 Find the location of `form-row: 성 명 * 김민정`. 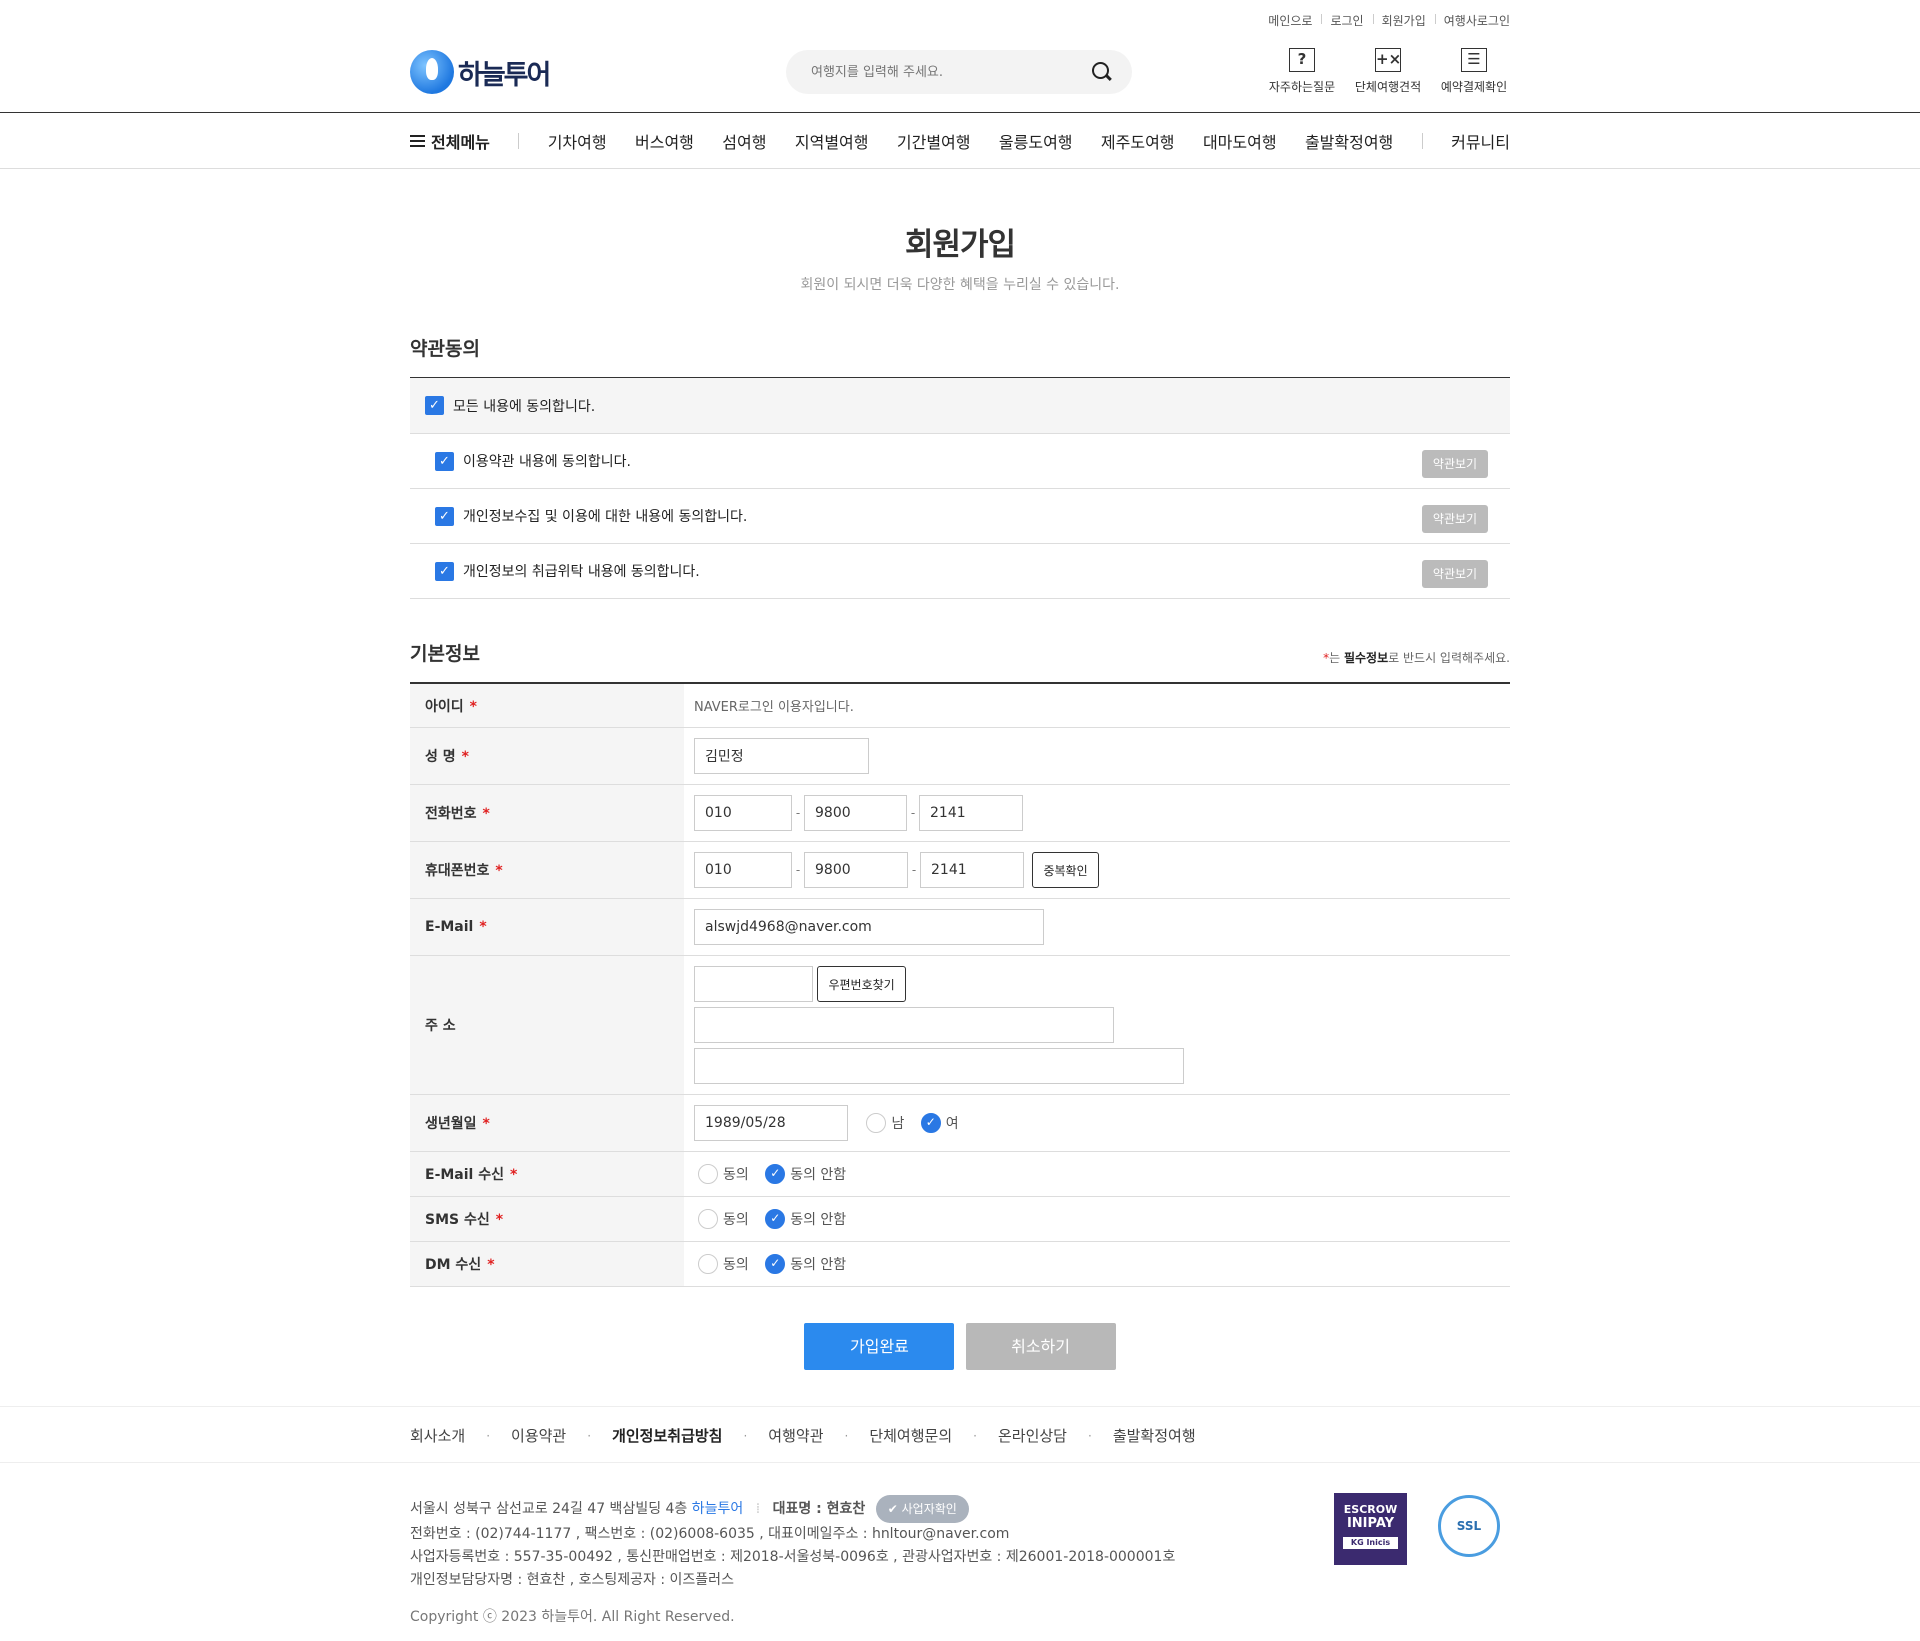

form-row: 성 명 * 김민정 is located at coordinates (960, 756).